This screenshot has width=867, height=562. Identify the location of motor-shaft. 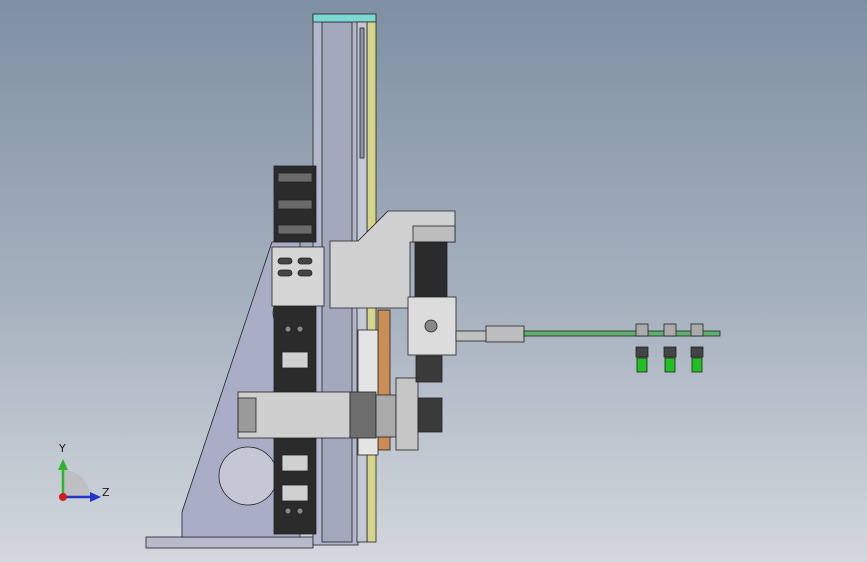
(431, 326).